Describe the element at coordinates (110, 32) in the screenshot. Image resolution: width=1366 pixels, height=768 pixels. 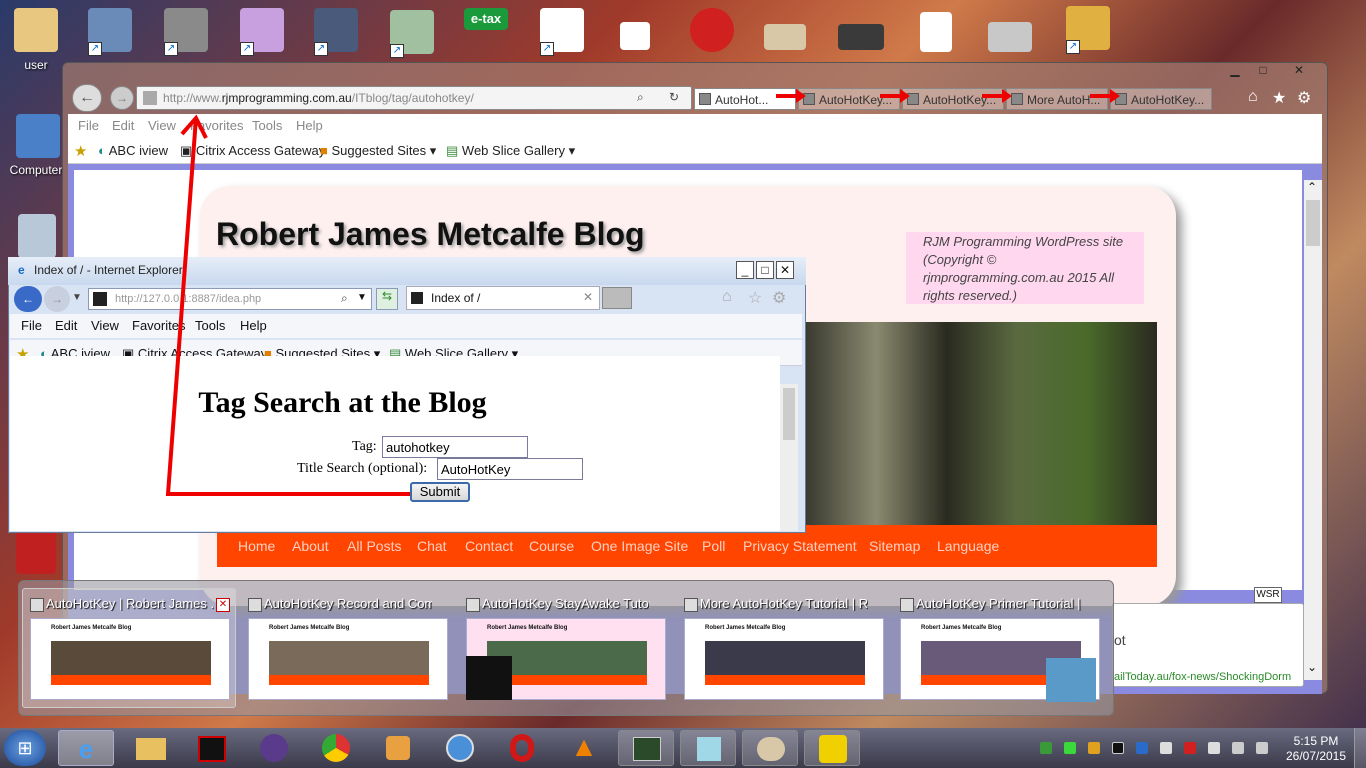
I see `video-file-icon: ↗` at that location.